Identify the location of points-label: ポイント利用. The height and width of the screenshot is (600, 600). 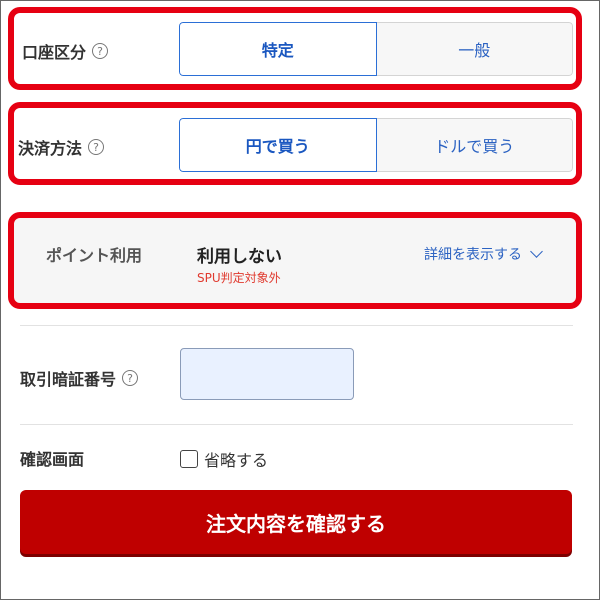
(94, 255).